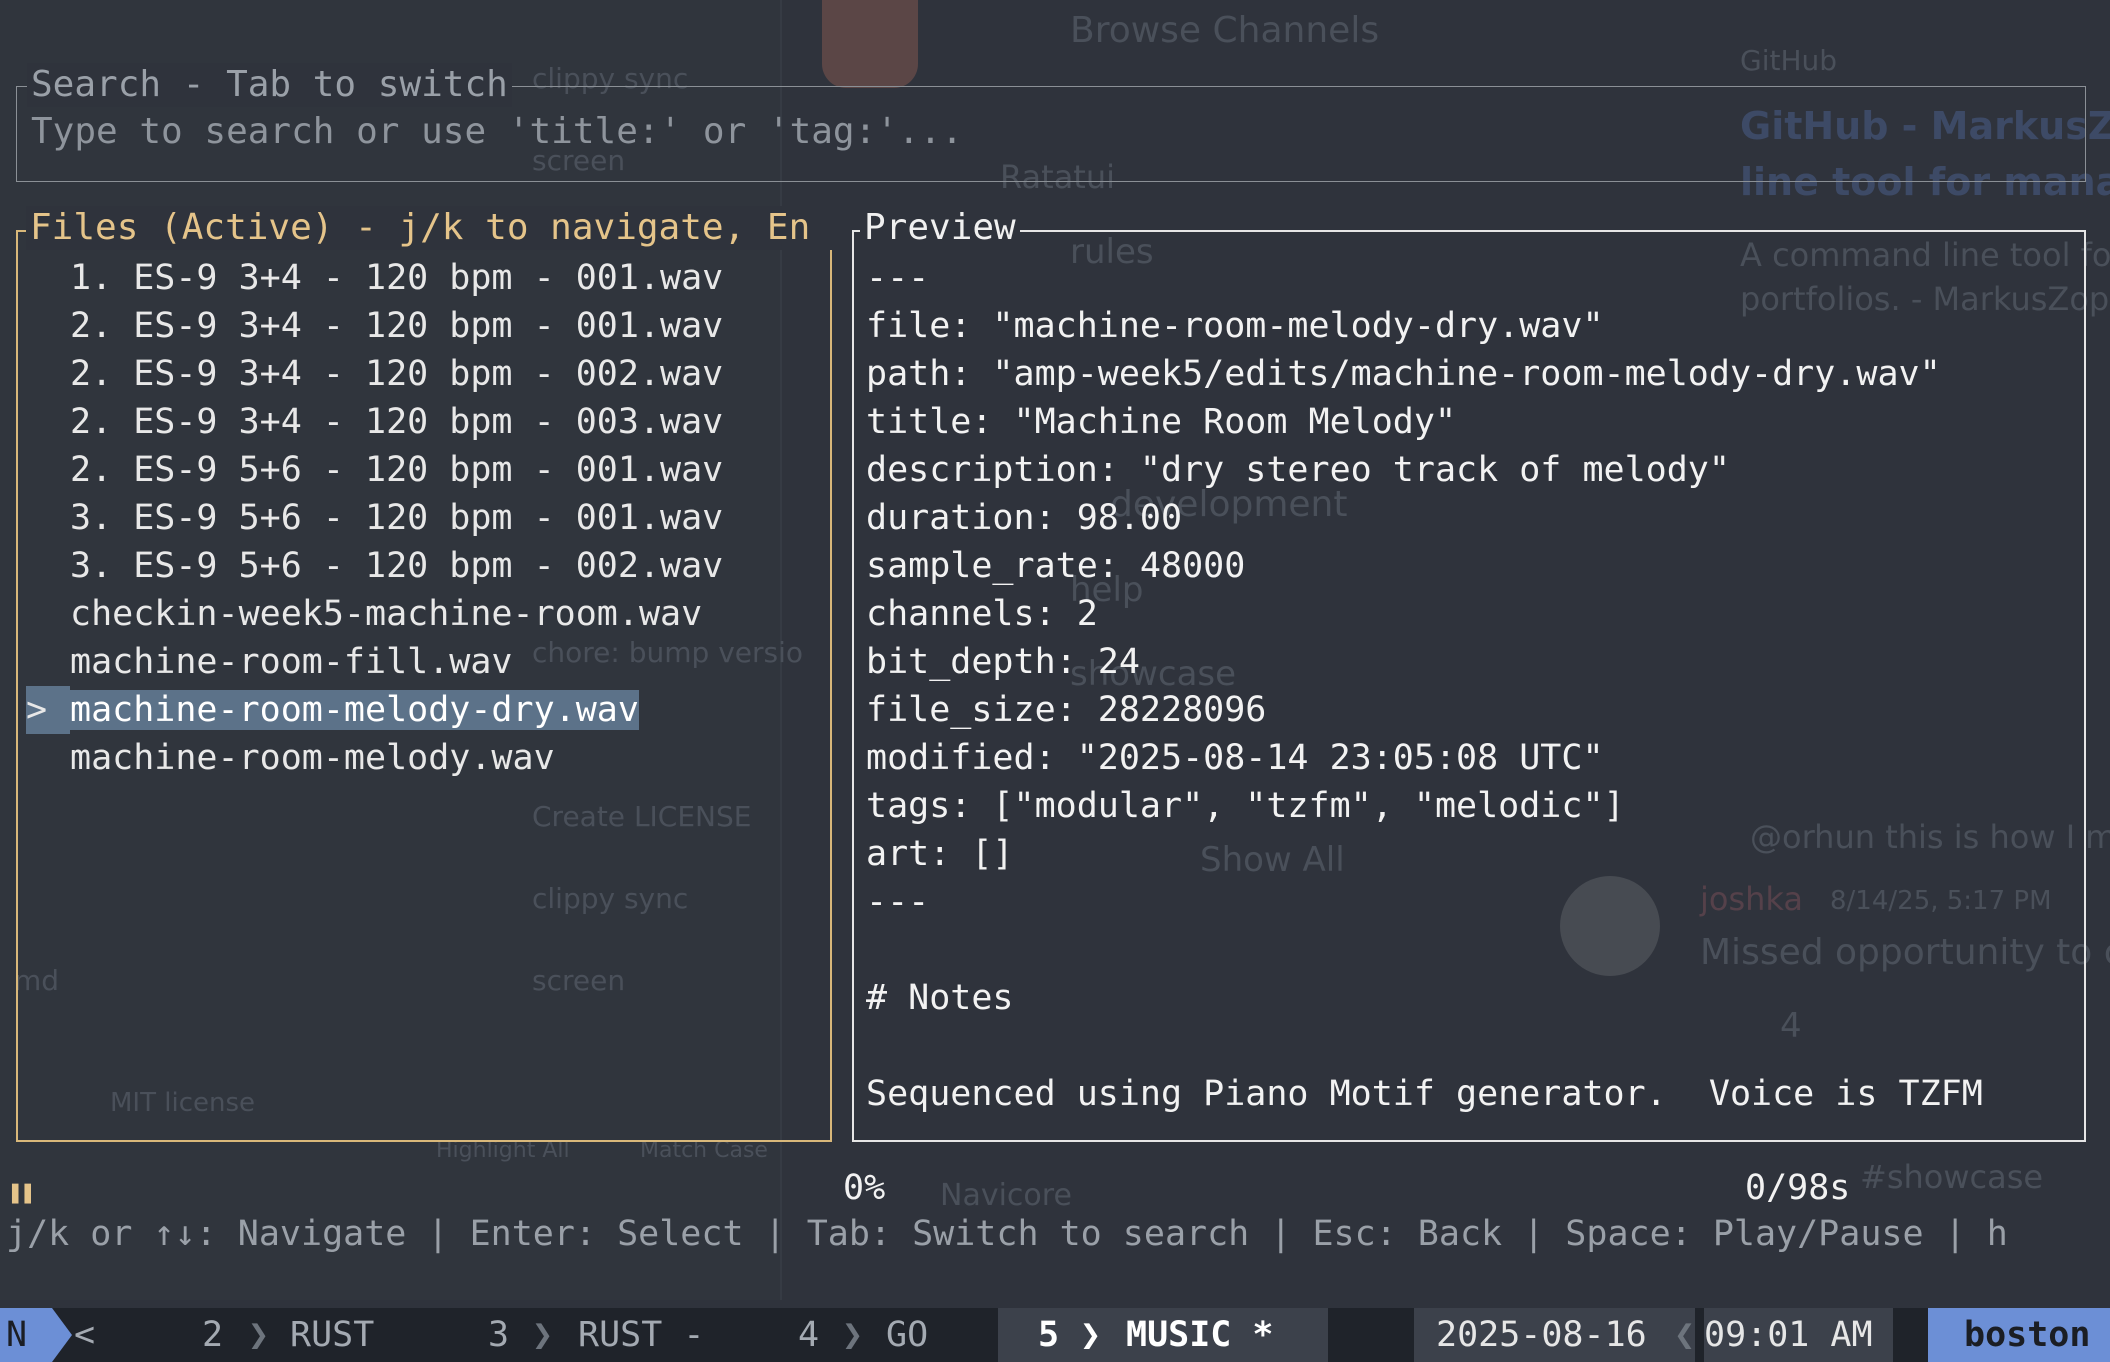  What do you see at coordinates (397, 566) in the screenshot?
I see `file-name: 3. ES-9 5+6 - 120 bpm - 002.wav` at bounding box center [397, 566].